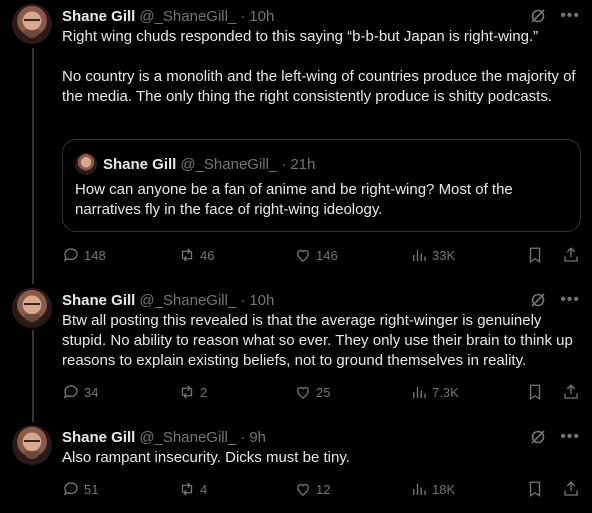 This screenshot has height=513, width=592. What do you see at coordinates (236, 489) in the screenshot?
I see `repost-button: 4` at bounding box center [236, 489].